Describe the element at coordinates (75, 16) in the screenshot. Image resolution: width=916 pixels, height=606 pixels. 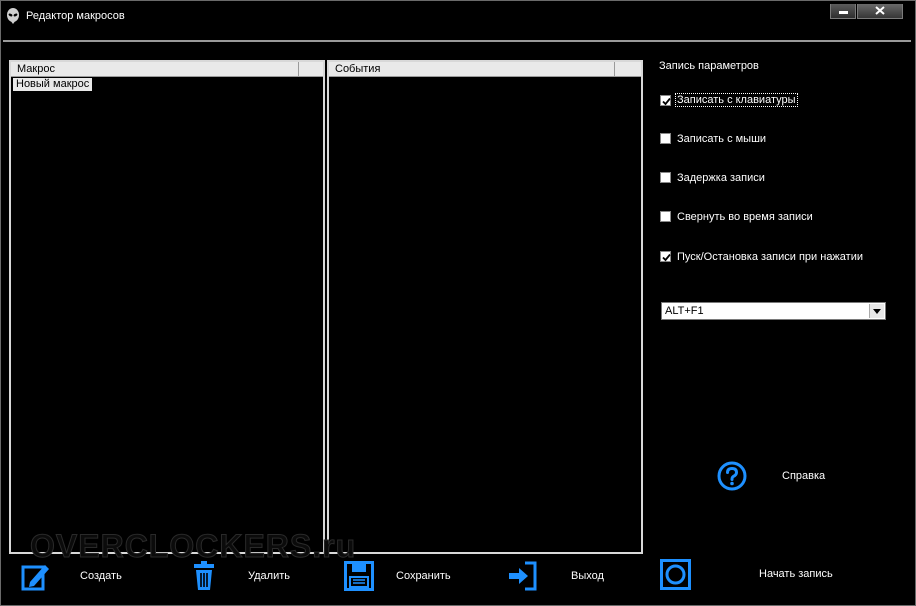
I see `window-title: Редактор макросов` at that location.